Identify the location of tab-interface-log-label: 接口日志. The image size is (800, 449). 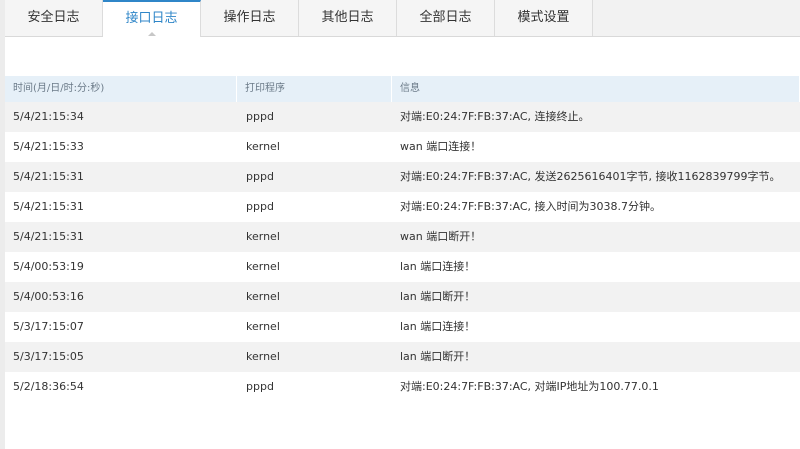
(151, 18).